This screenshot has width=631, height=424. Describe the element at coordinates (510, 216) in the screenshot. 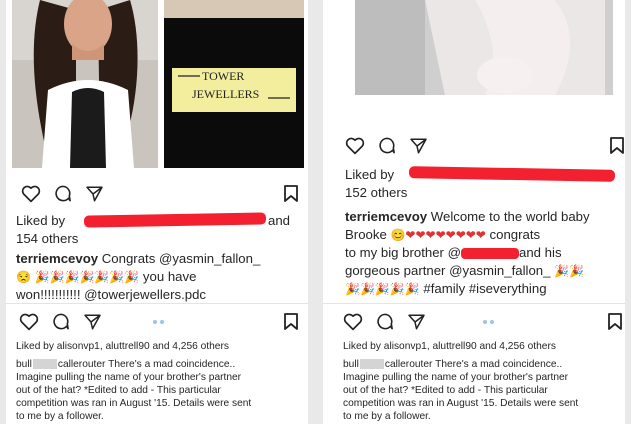

I see `caption-text: Welcome to the world baby` at that location.